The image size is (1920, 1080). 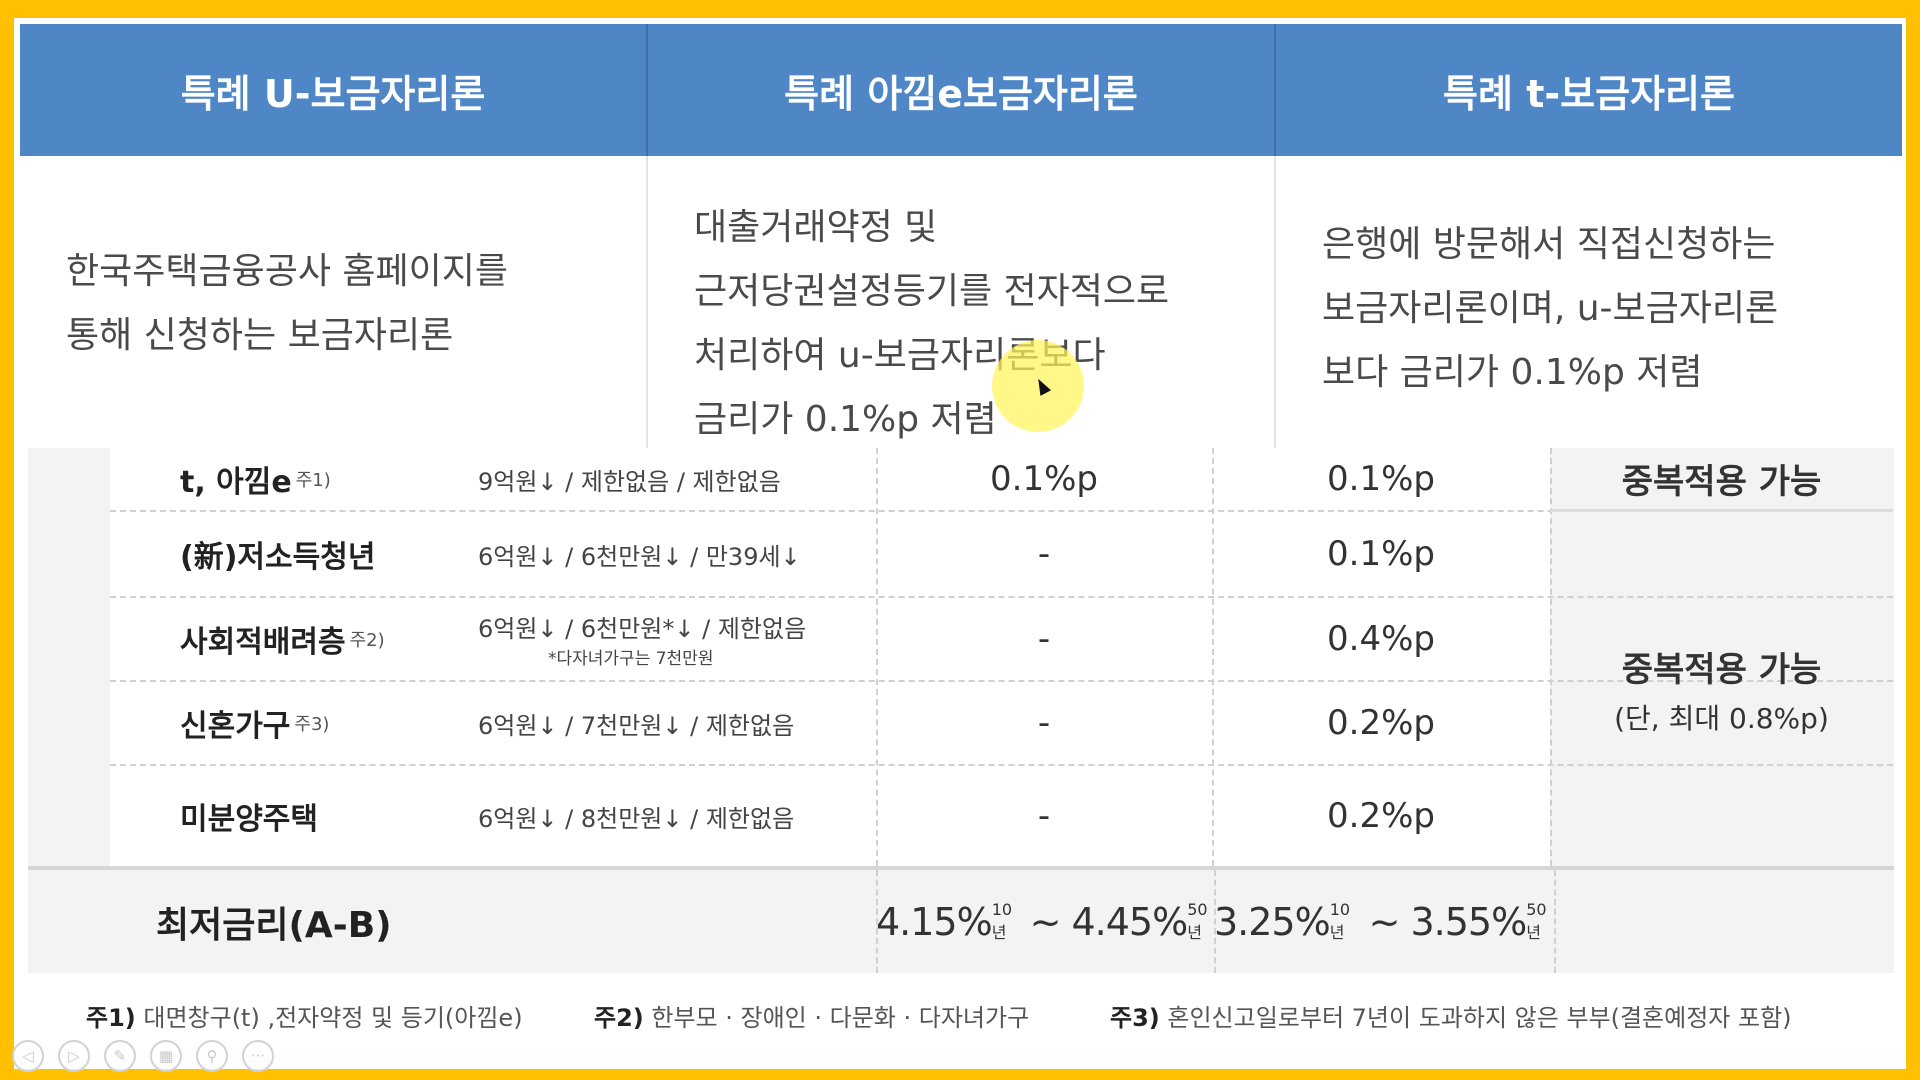 I want to click on row-note: 주3), so click(x=312, y=724).